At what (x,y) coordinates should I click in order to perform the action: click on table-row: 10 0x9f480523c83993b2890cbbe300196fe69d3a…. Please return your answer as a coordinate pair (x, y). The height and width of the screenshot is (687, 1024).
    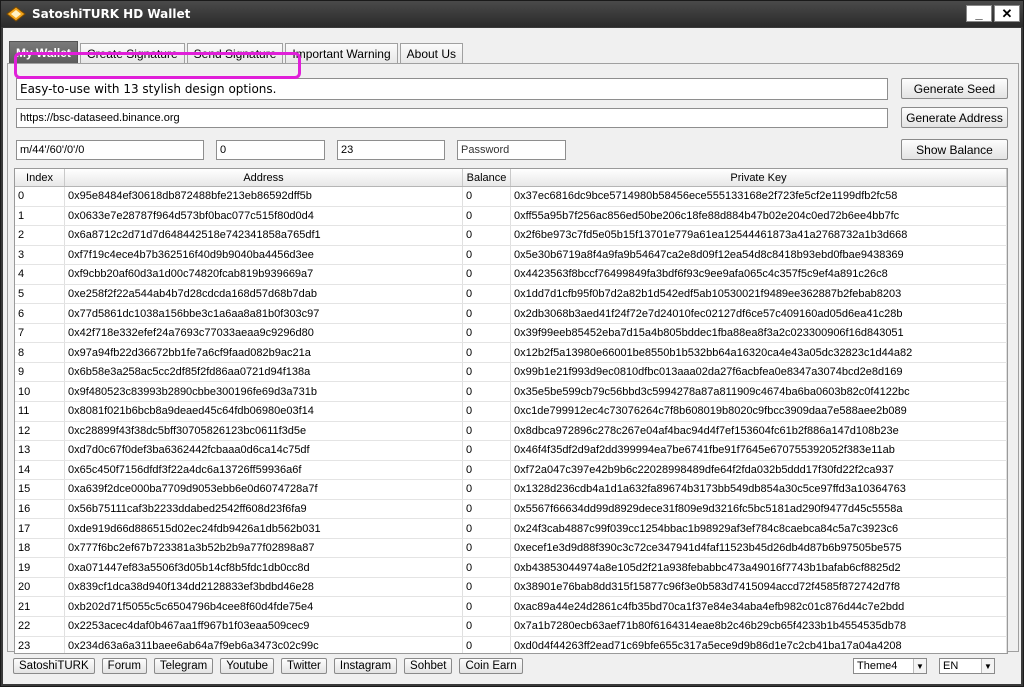
    Looking at the image, I should click on (511, 392).